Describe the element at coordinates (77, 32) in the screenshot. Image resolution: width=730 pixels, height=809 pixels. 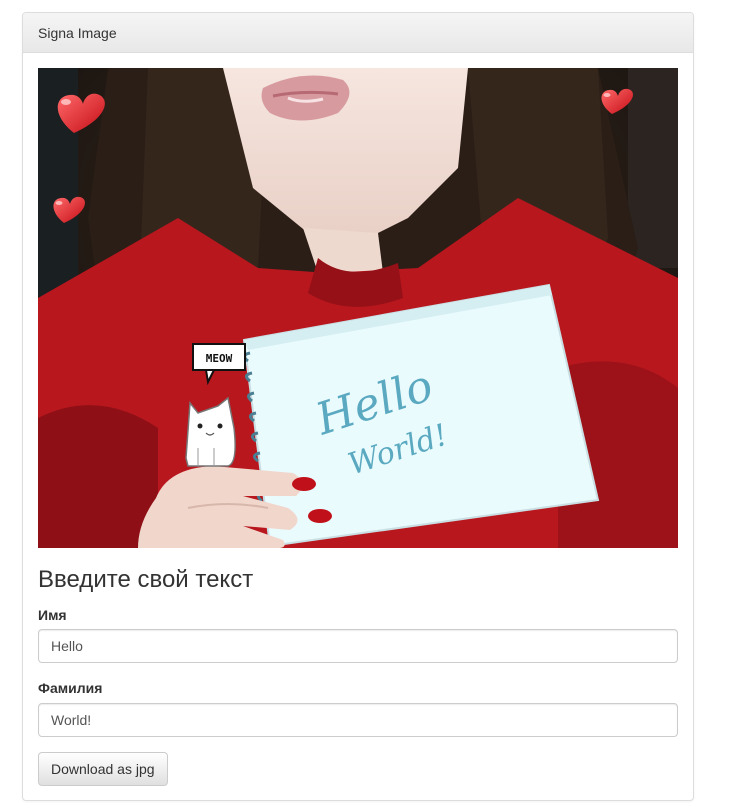
I see `panel-title: Signa Image` at that location.